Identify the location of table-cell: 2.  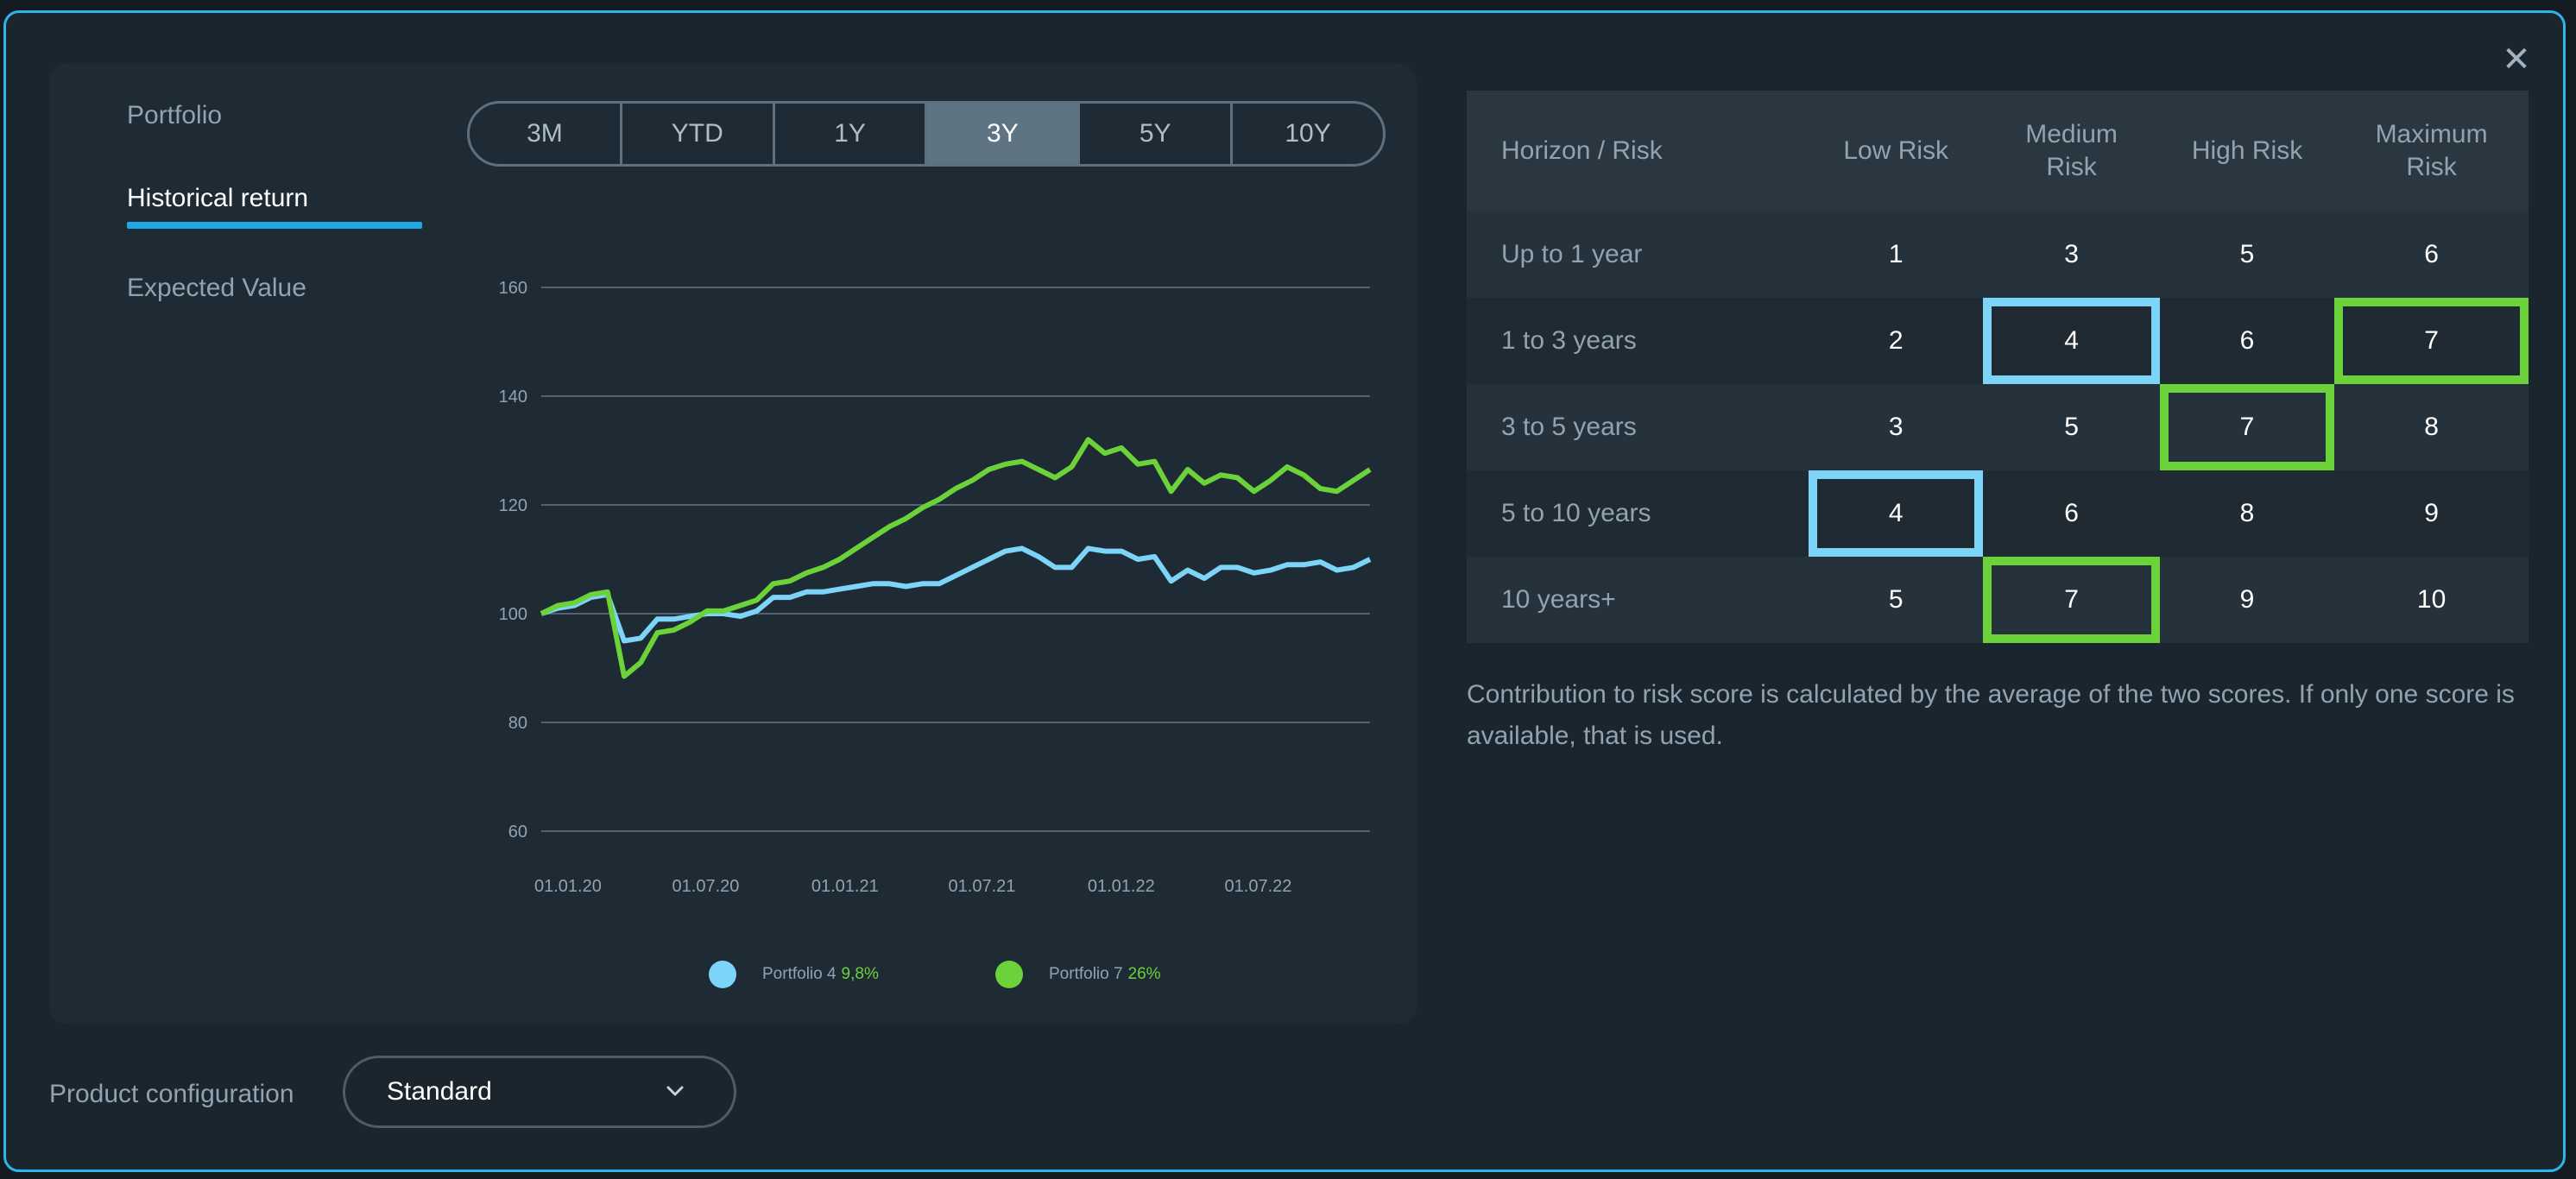
(1896, 340).